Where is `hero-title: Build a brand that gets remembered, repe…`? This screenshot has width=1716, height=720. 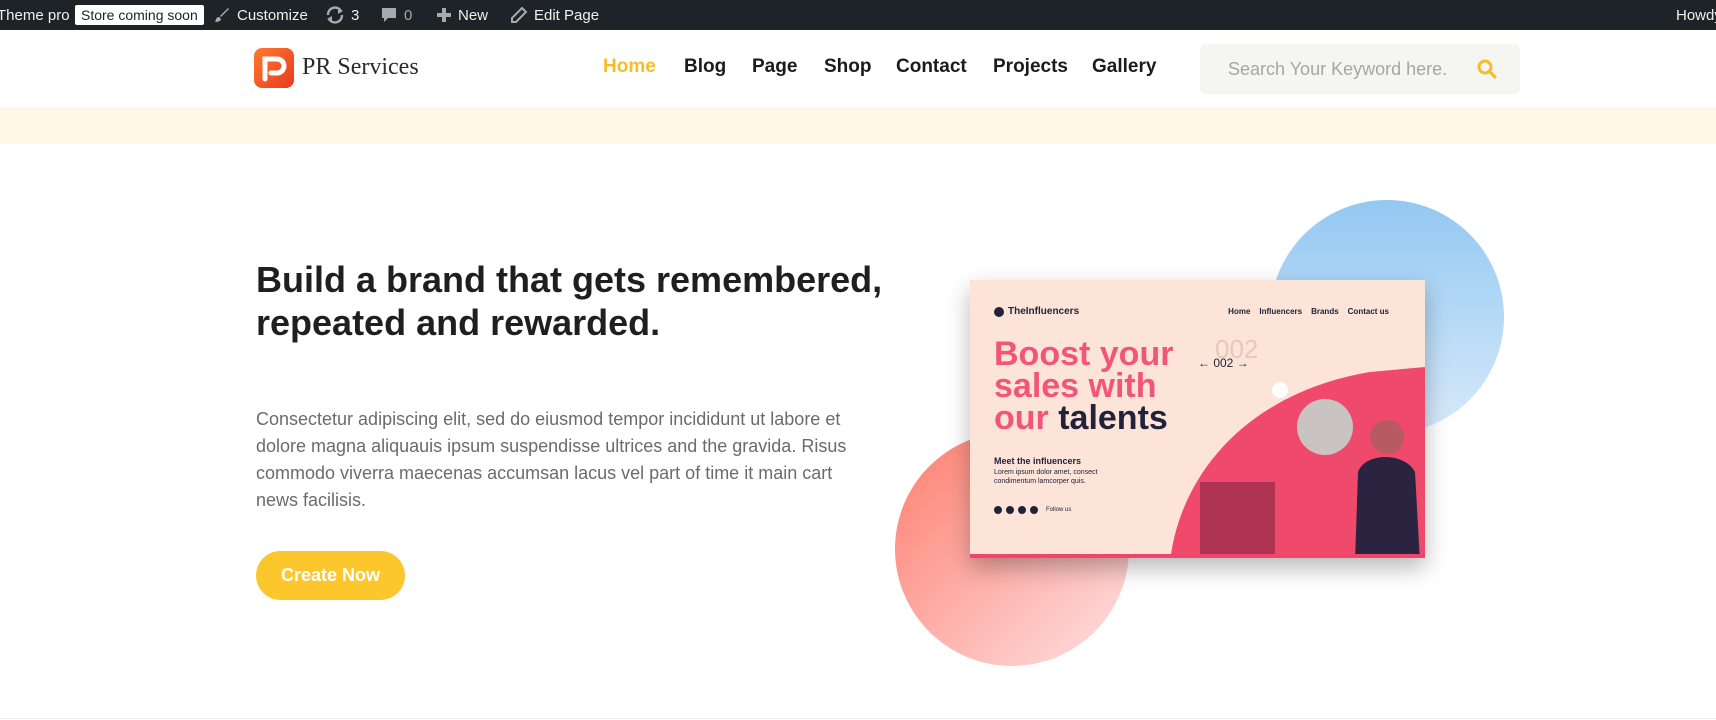
hero-title: Build a brand that gets remembered, repe… is located at coordinates (569, 301).